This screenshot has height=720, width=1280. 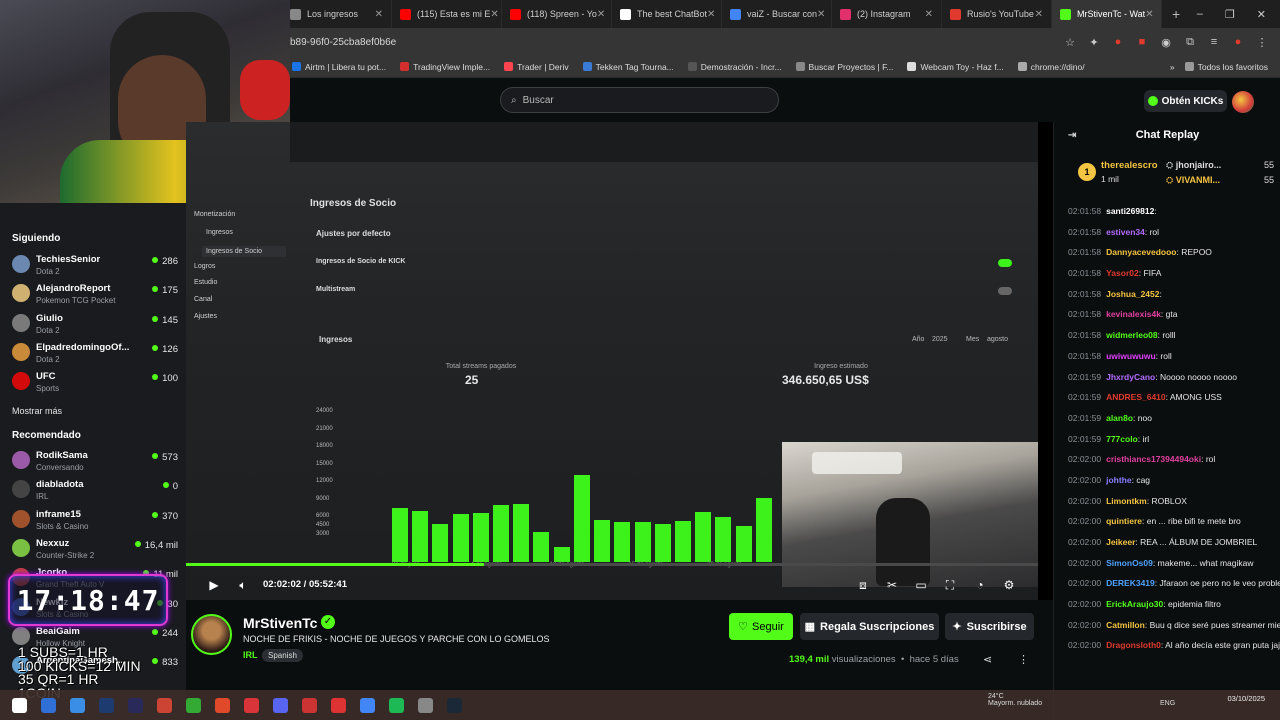 What do you see at coordinates (1136, 397) in the screenshot?
I see `chat-username: ANDRES_6410` at bounding box center [1136, 397].